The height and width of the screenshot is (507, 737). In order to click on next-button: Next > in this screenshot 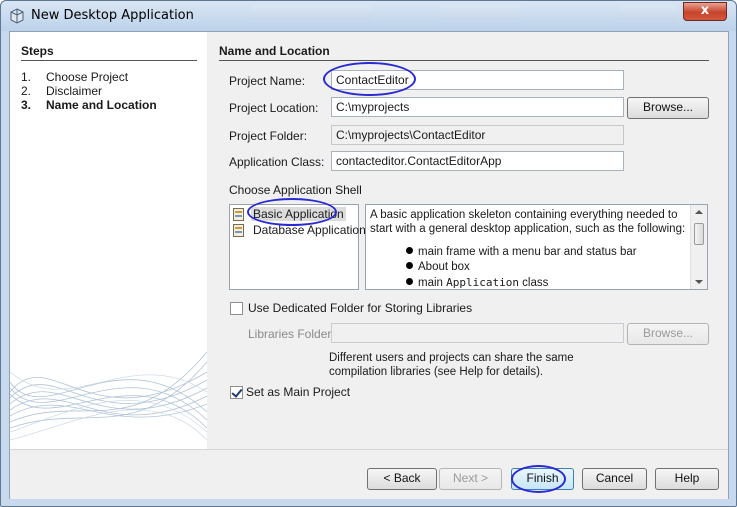, I will do `click(470, 479)`.